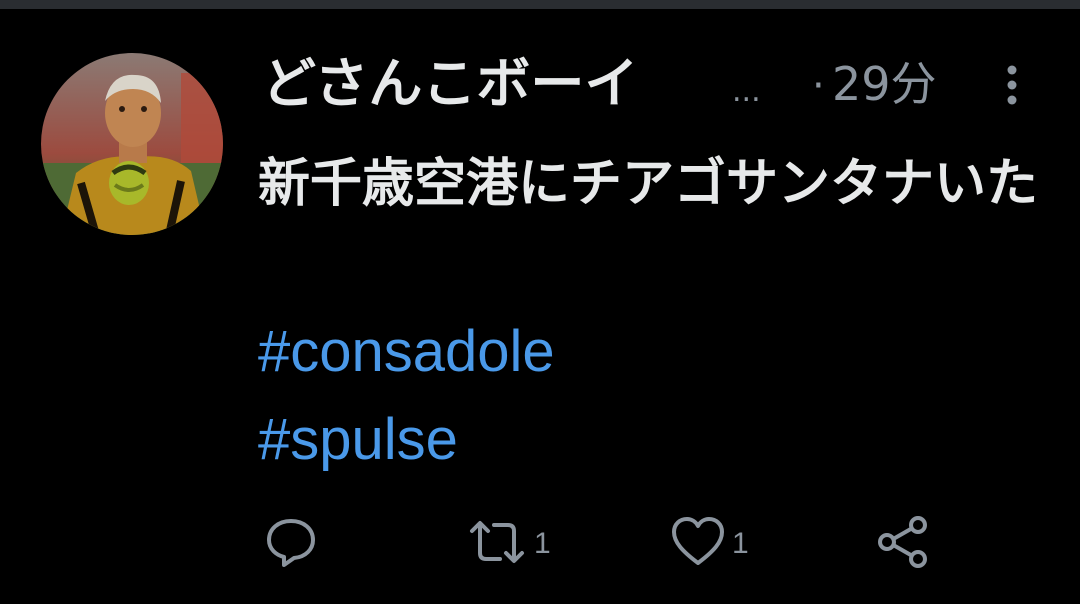 Image resolution: width=1080 pixels, height=604 pixels. I want to click on timestamp: 29分, so click(884, 84).